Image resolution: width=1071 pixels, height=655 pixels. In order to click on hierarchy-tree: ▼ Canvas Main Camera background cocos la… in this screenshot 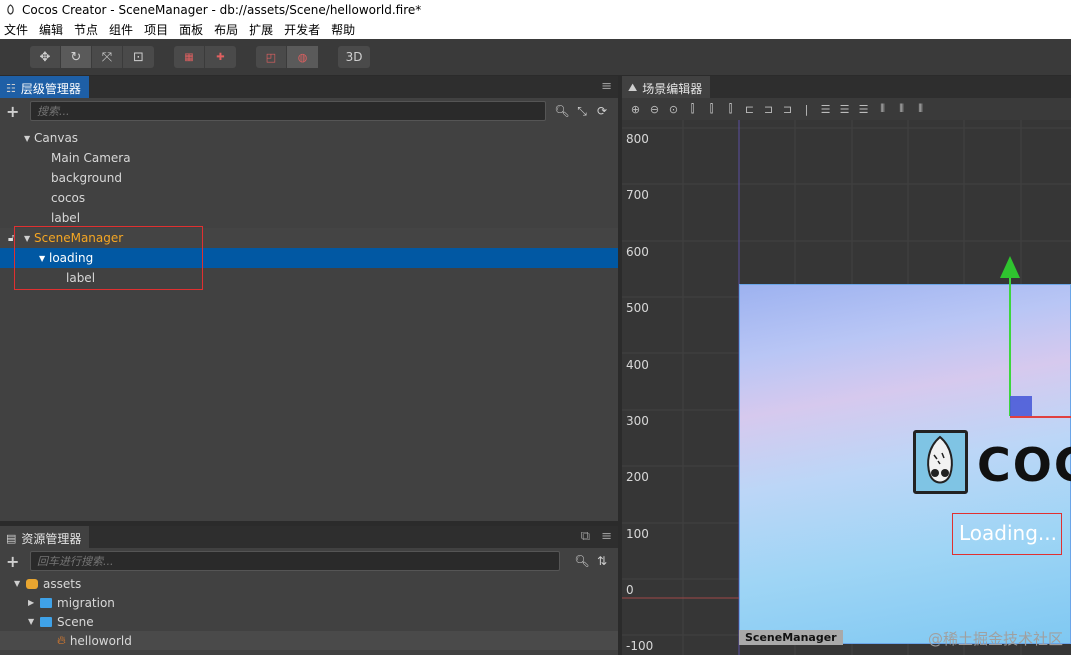, I will do `click(309, 209)`.